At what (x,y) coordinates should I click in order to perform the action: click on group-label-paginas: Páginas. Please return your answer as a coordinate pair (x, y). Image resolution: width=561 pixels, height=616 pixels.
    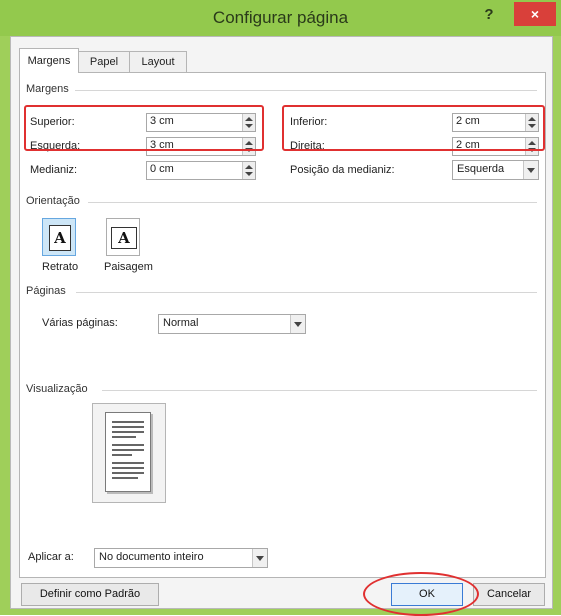
    Looking at the image, I should click on (46, 291).